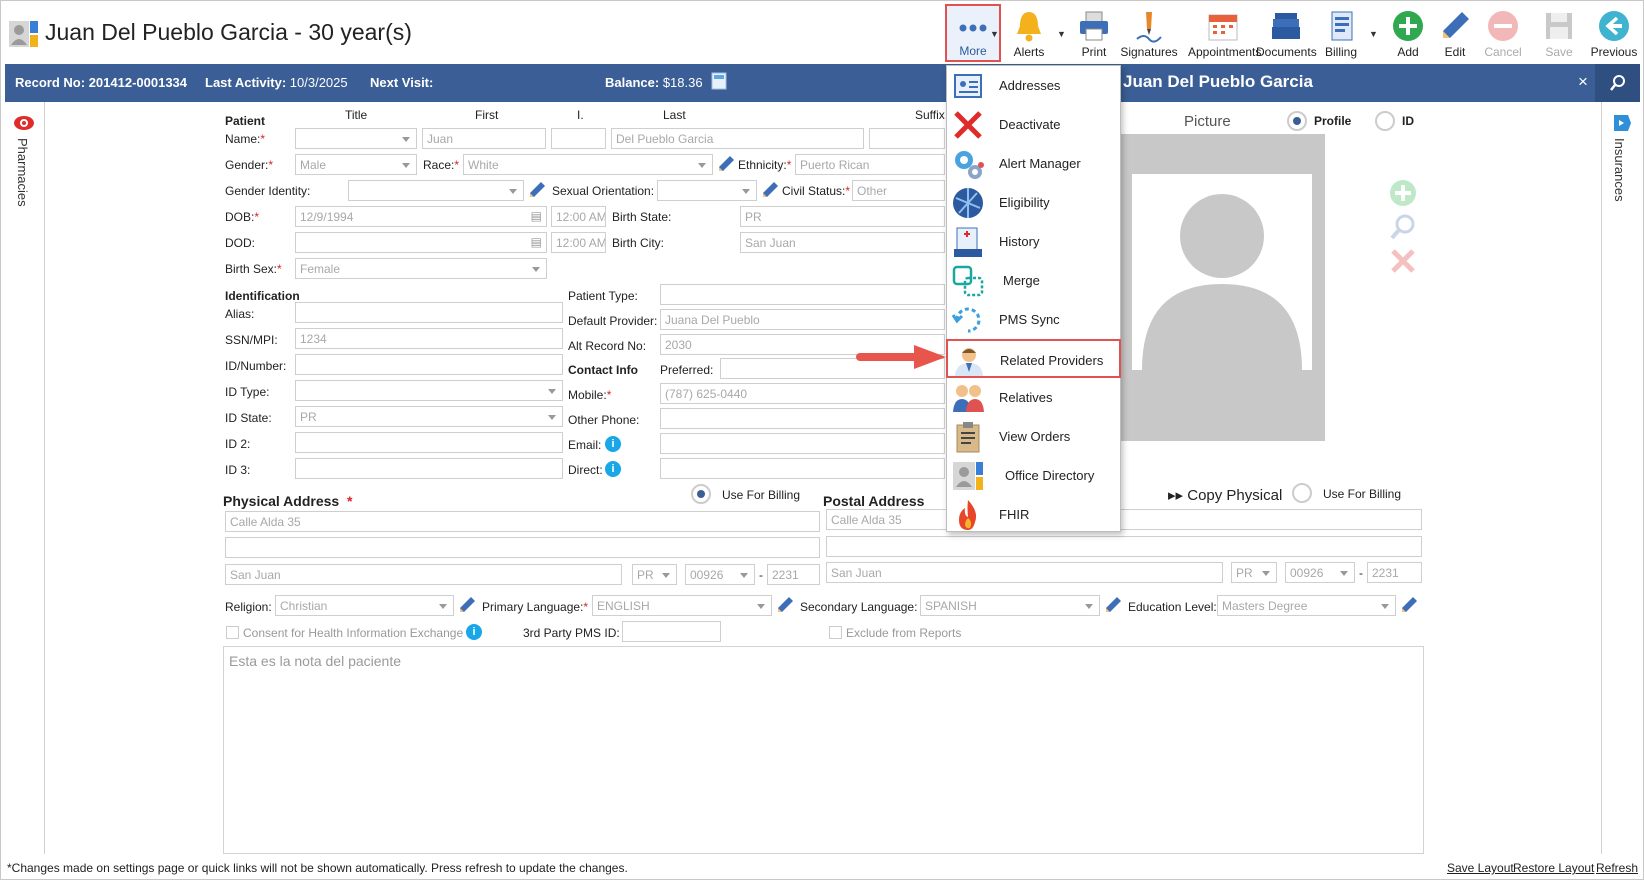 The height and width of the screenshot is (880, 1644). What do you see at coordinates (1033, 514) in the screenshot?
I see `menu-item-fhir: FHIR` at bounding box center [1033, 514].